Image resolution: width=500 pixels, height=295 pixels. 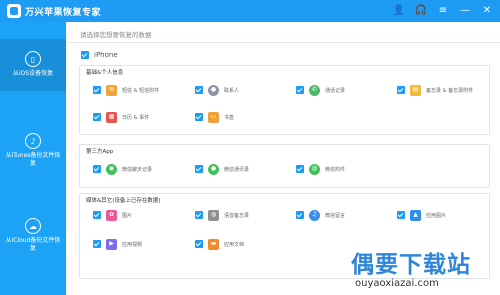 I want to click on phone-icon: ▯, so click(x=33, y=59).